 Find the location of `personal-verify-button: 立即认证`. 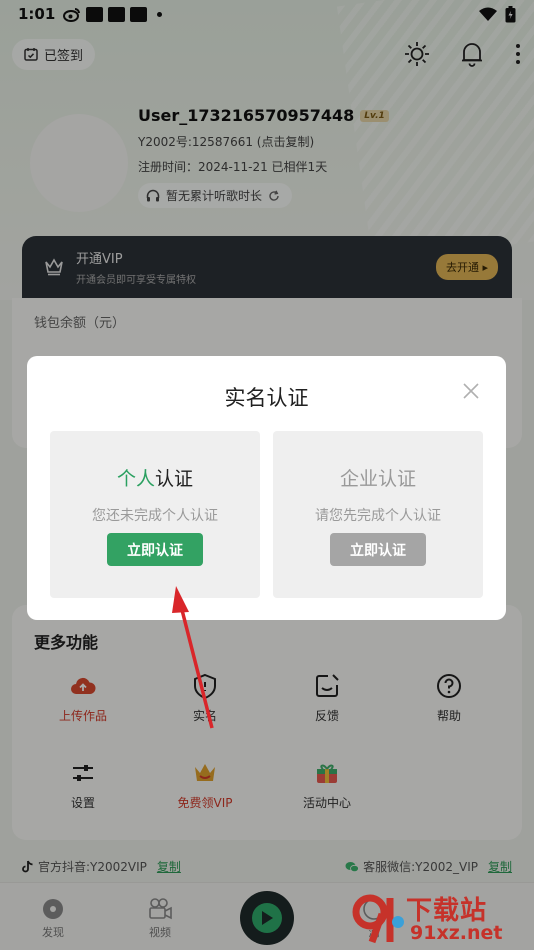

personal-verify-button: 立即认证 is located at coordinates (155, 549).